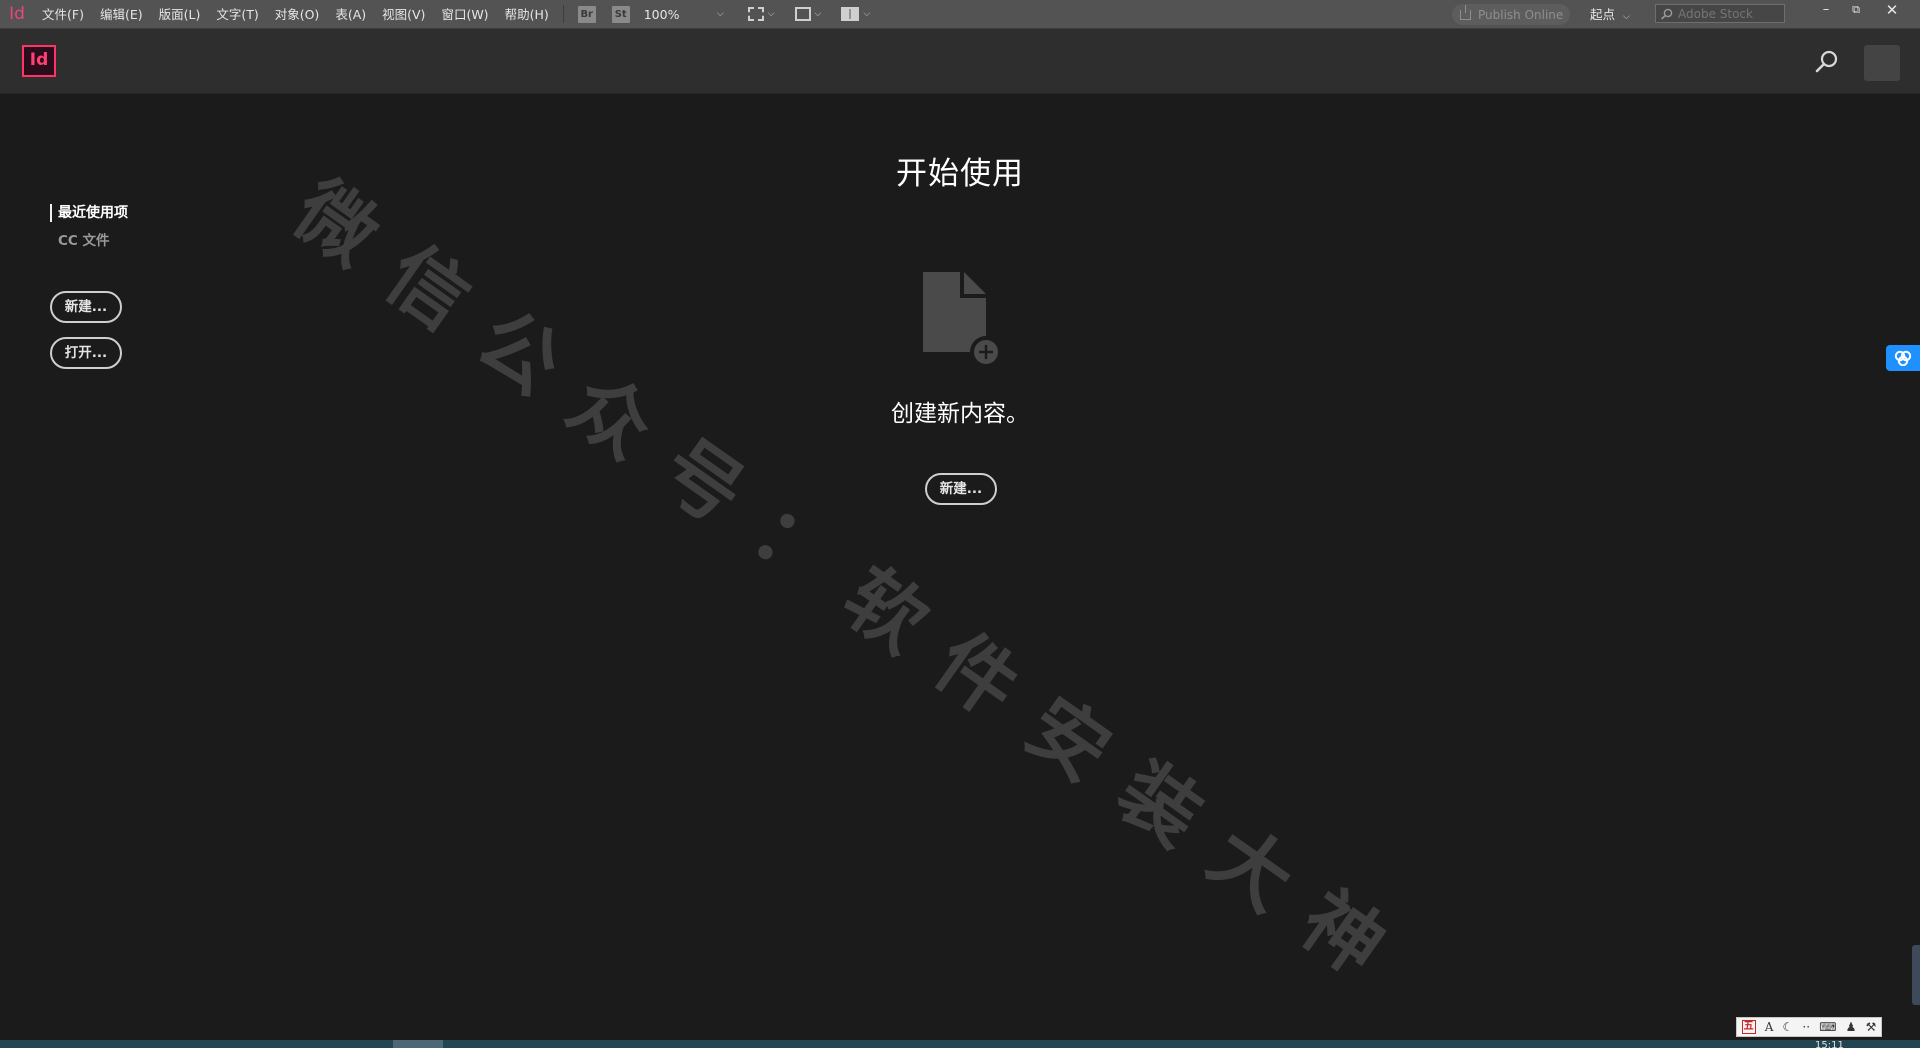  I want to click on arrange-documents-button: ⌵, so click(855, 14).